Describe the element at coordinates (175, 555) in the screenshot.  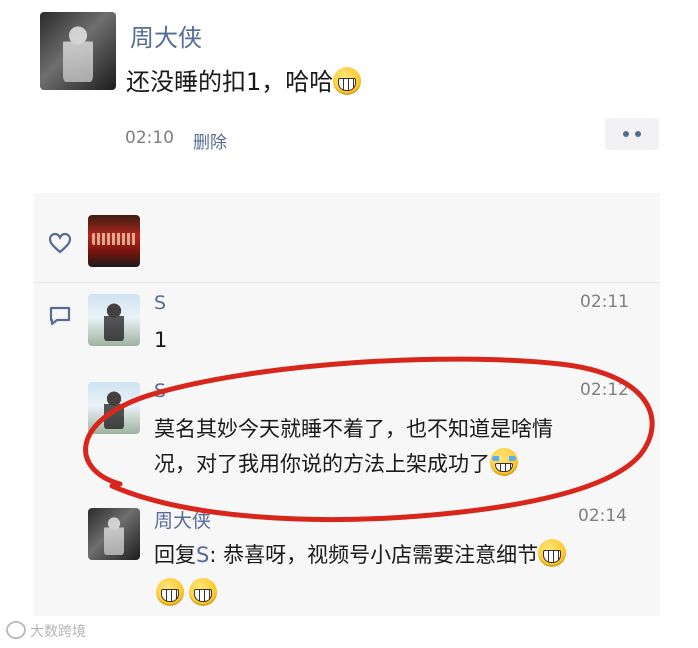
I see `reply-prefix: 回复` at that location.